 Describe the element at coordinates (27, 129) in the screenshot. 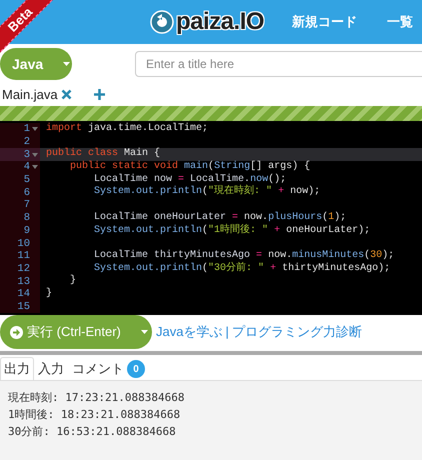

I see `line-number: 1` at that location.